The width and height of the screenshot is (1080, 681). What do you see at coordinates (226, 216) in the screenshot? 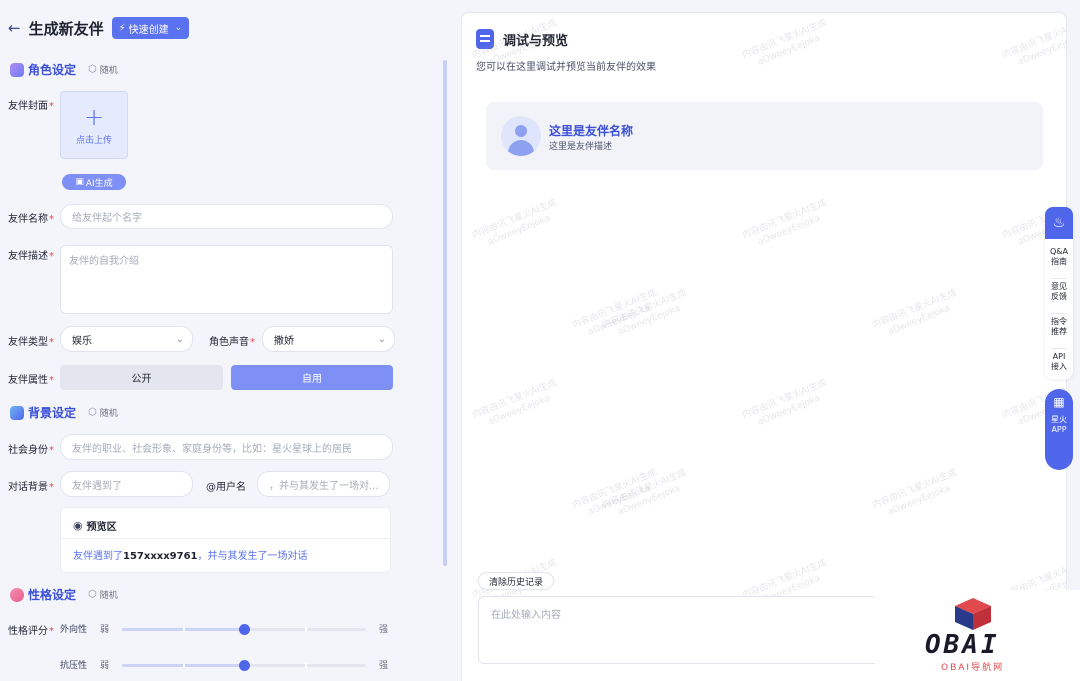
I see `name-input: 给友伴起个名字` at bounding box center [226, 216].